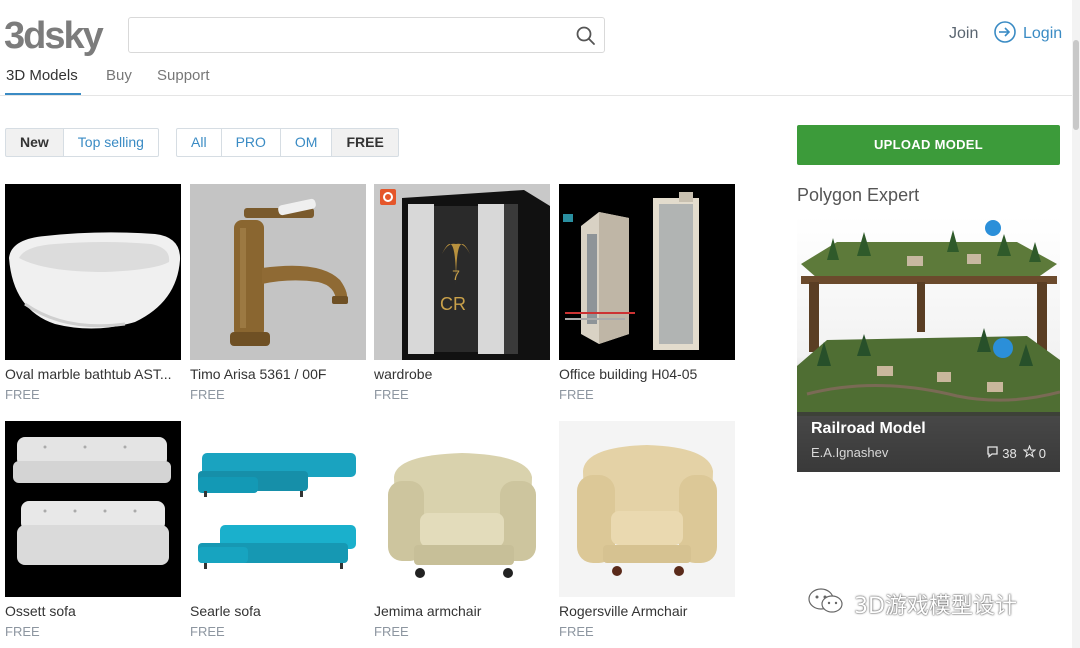  I want to click on star-icon, so click(1029, 452).